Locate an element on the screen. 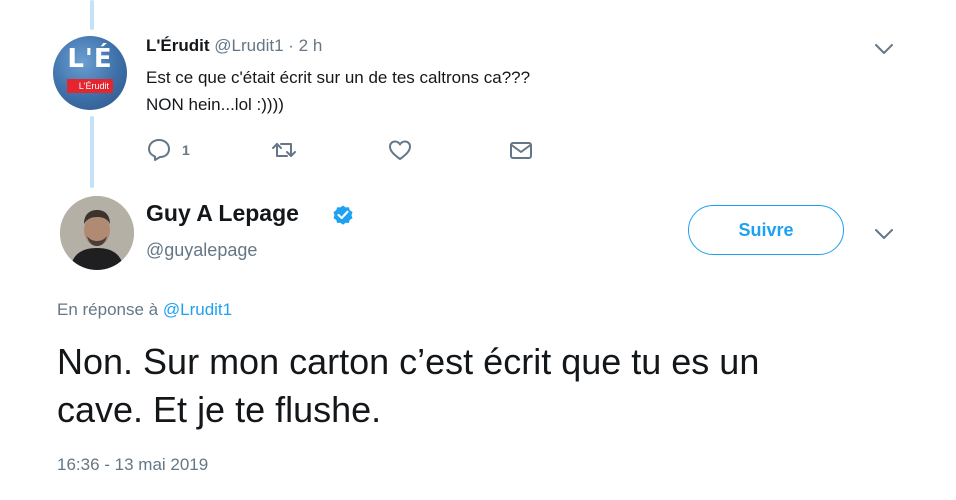 This screenshot has width=956, height=500. tweet-time: 2 h is located at coordinates (311, 45).